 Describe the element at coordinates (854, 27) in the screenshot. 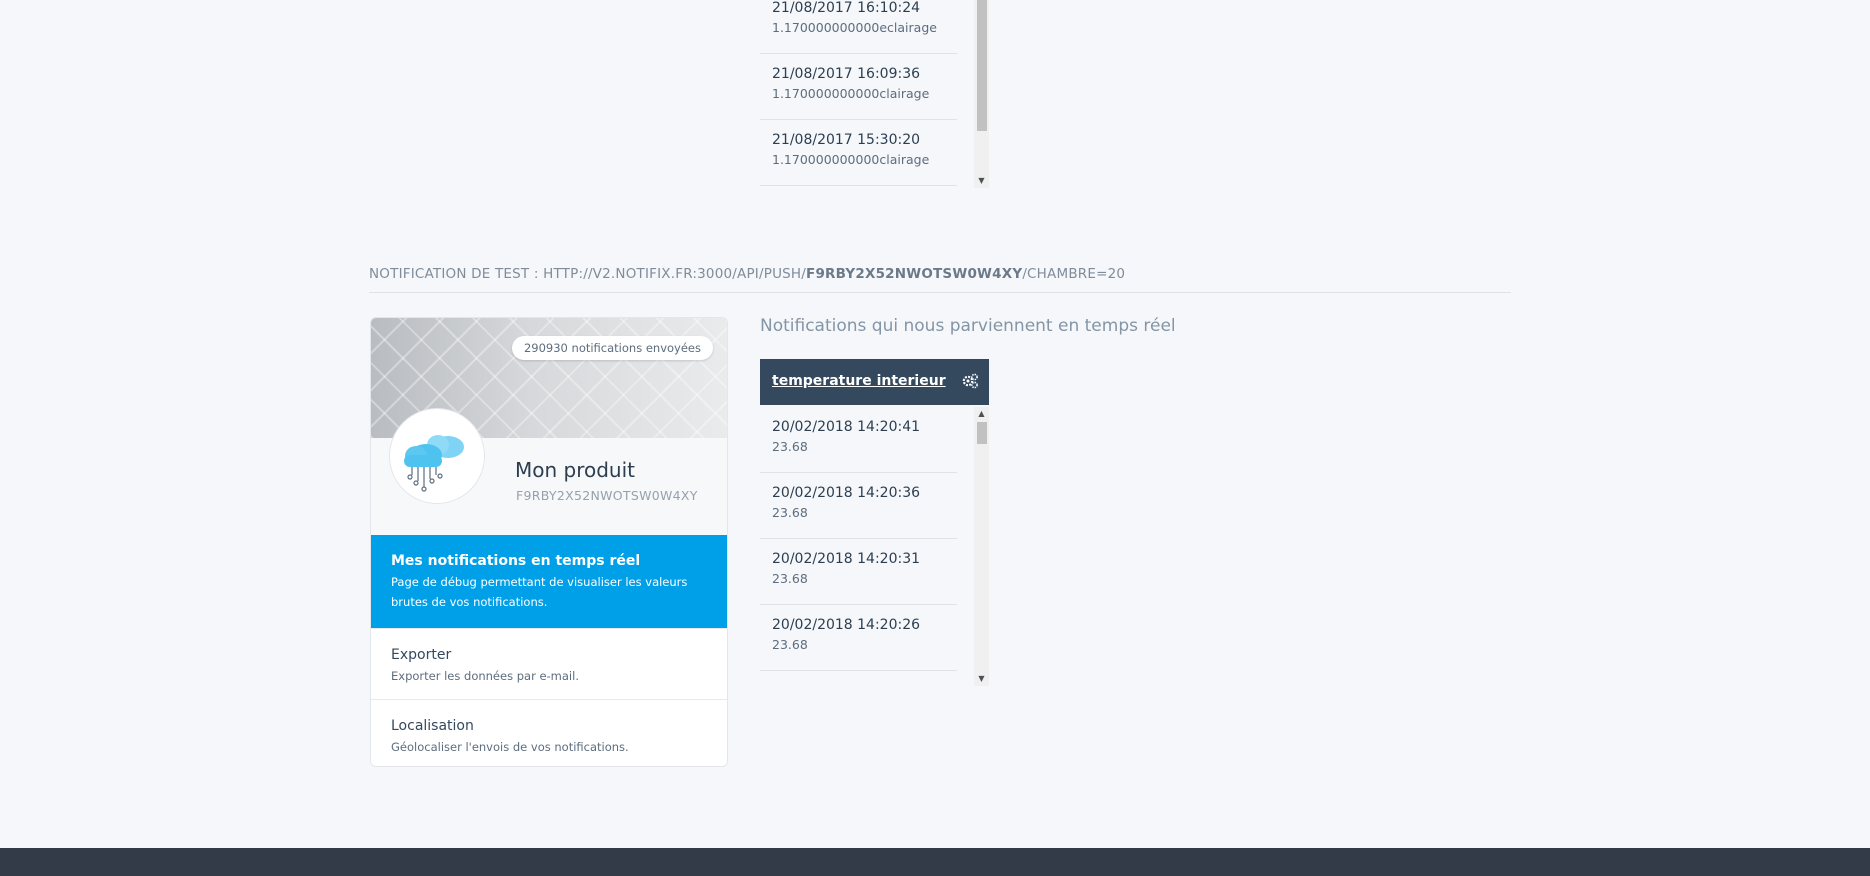

I see `list-item-value: 1.170000000000eclairage` at that location.